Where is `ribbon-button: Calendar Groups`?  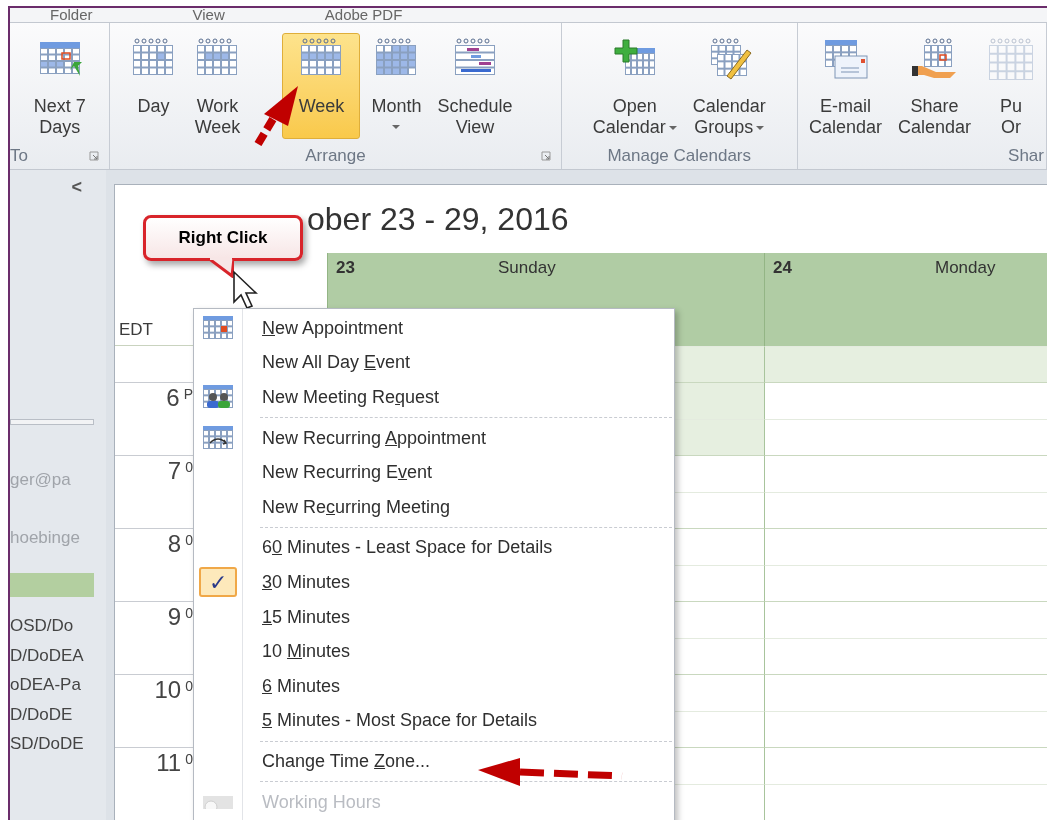
ribbon-button: Calendar Groups is located at coordinates (729, 86).